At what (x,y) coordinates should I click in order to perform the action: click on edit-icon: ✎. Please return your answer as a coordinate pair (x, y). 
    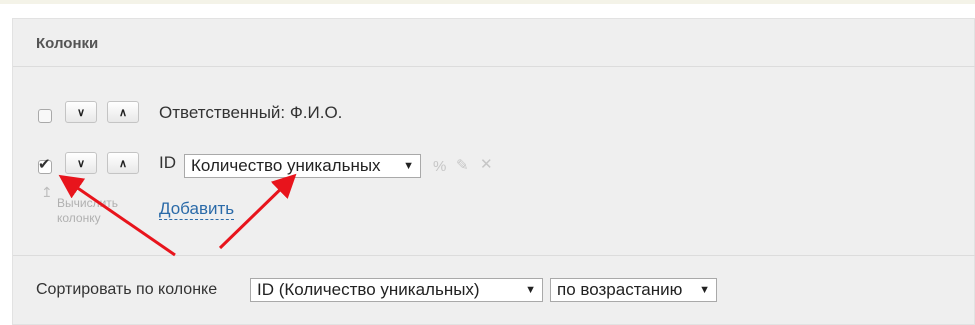
    Looking at the image, I should click on (462, 165).